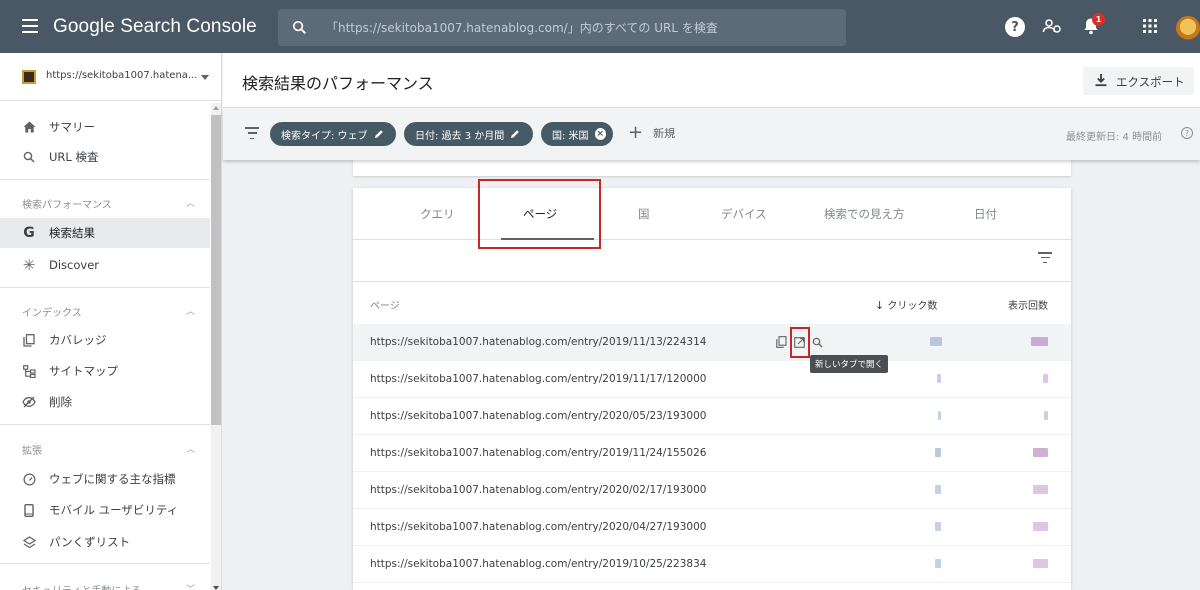 The width and height of the screenshot is (1200, 590). Describe the element at coordinates (577, 134) in the screenshot. I see `filter-chip-country: 国: 米国 ×` at that location.